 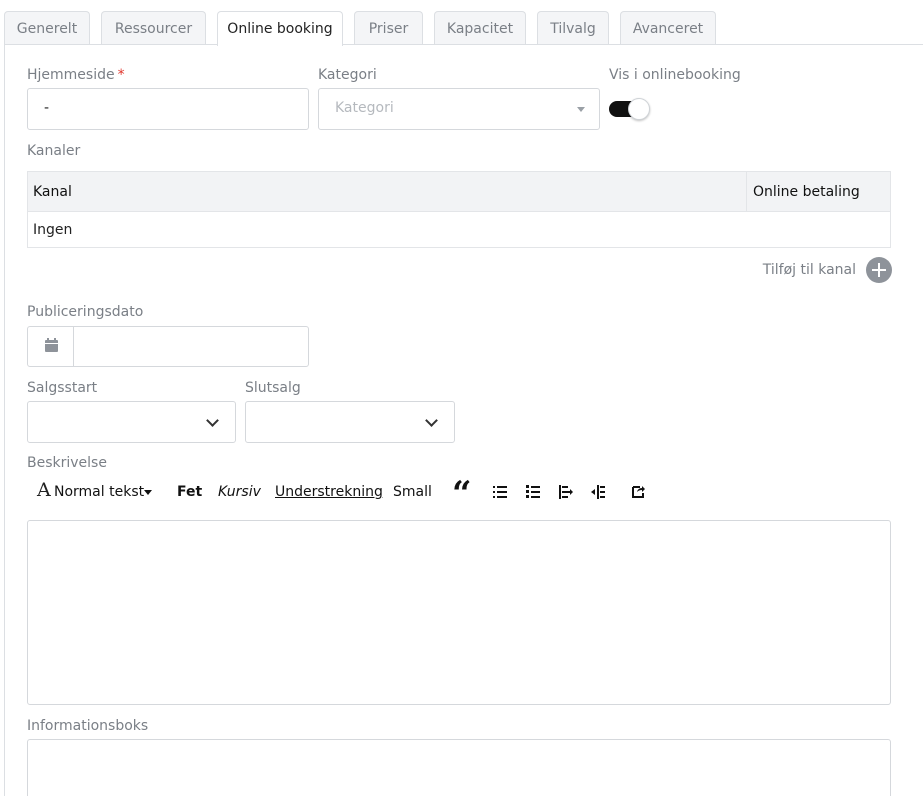 I want to click on format-dropdown: Normal tekst, so click(x=99, y=492).